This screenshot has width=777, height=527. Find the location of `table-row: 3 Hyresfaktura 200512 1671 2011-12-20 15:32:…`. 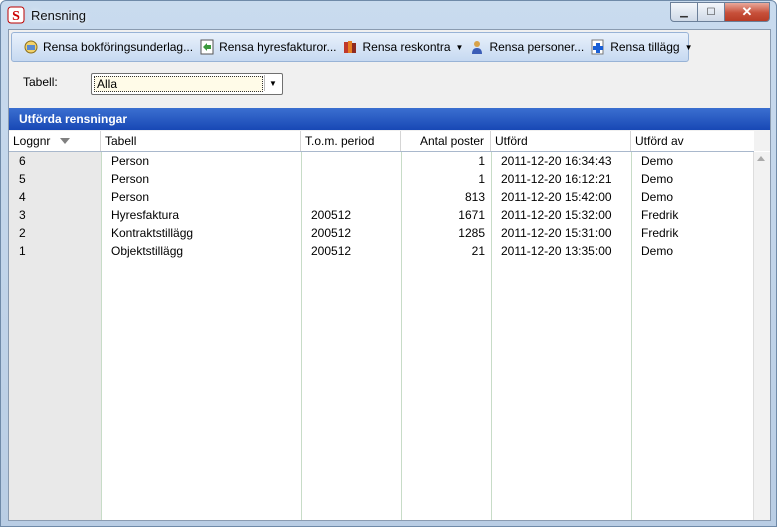

table-row: 3 Hyresfaktura 200512 1671 2011-12-20 15:32:… is located at coordinates (381, 215).